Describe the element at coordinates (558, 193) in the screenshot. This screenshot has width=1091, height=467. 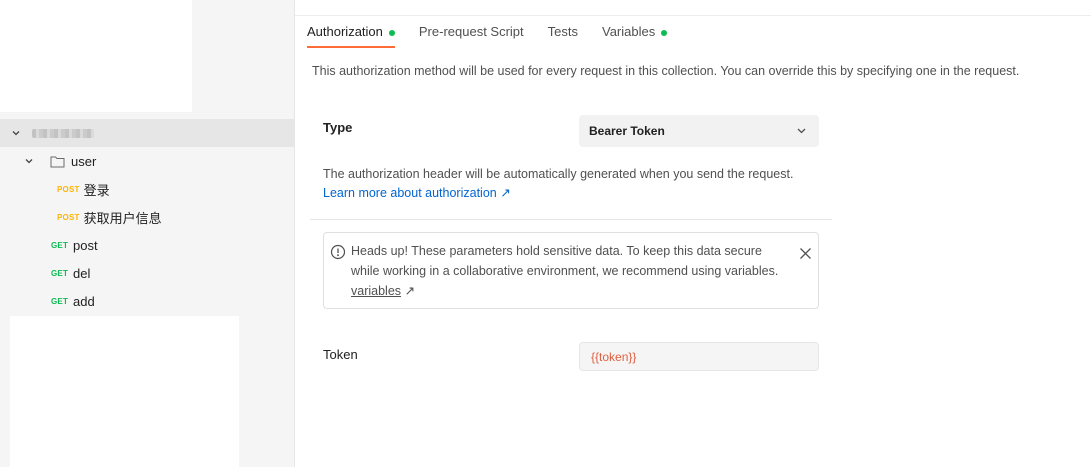
I see `learn-more-link: Learn more about authorization ↗` at that location.